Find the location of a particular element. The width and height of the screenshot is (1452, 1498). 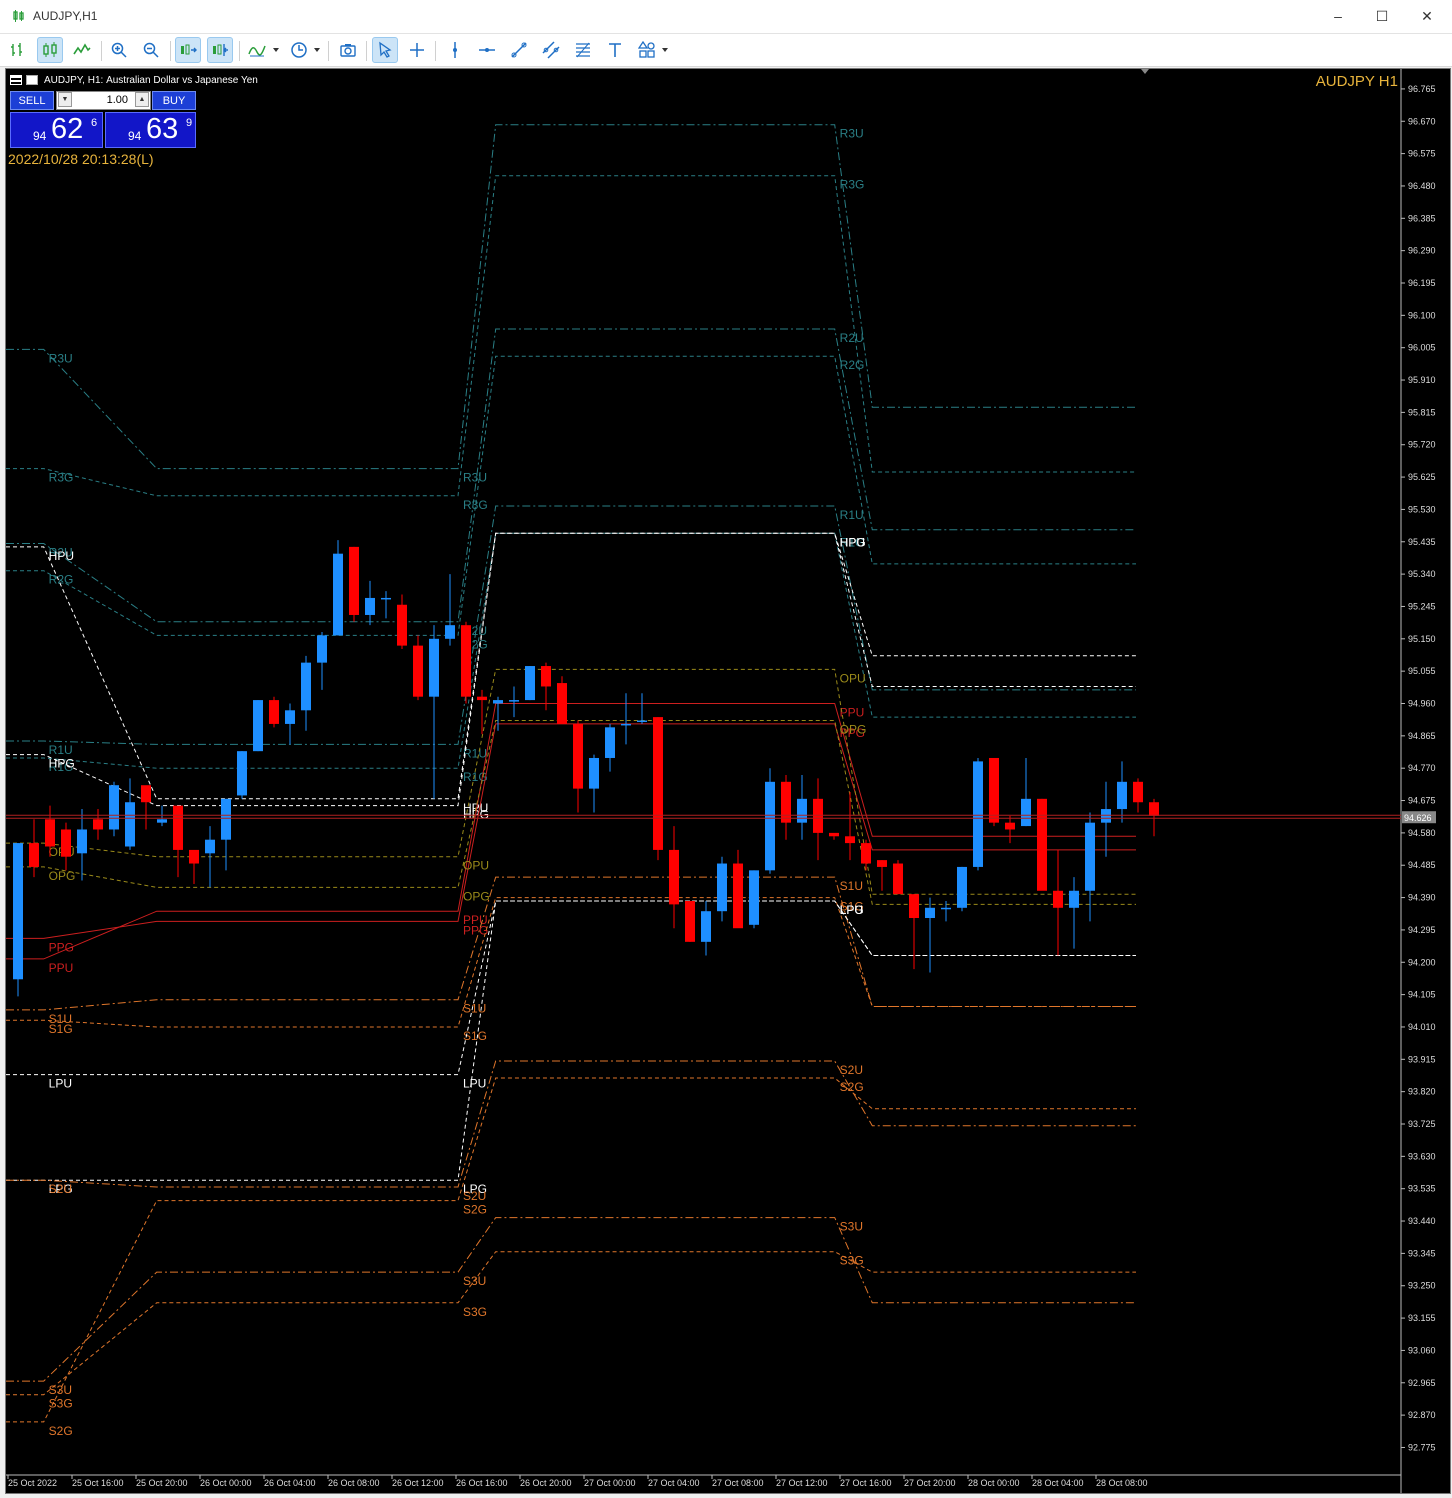

channel-icon is located at coordinates (551, 50).